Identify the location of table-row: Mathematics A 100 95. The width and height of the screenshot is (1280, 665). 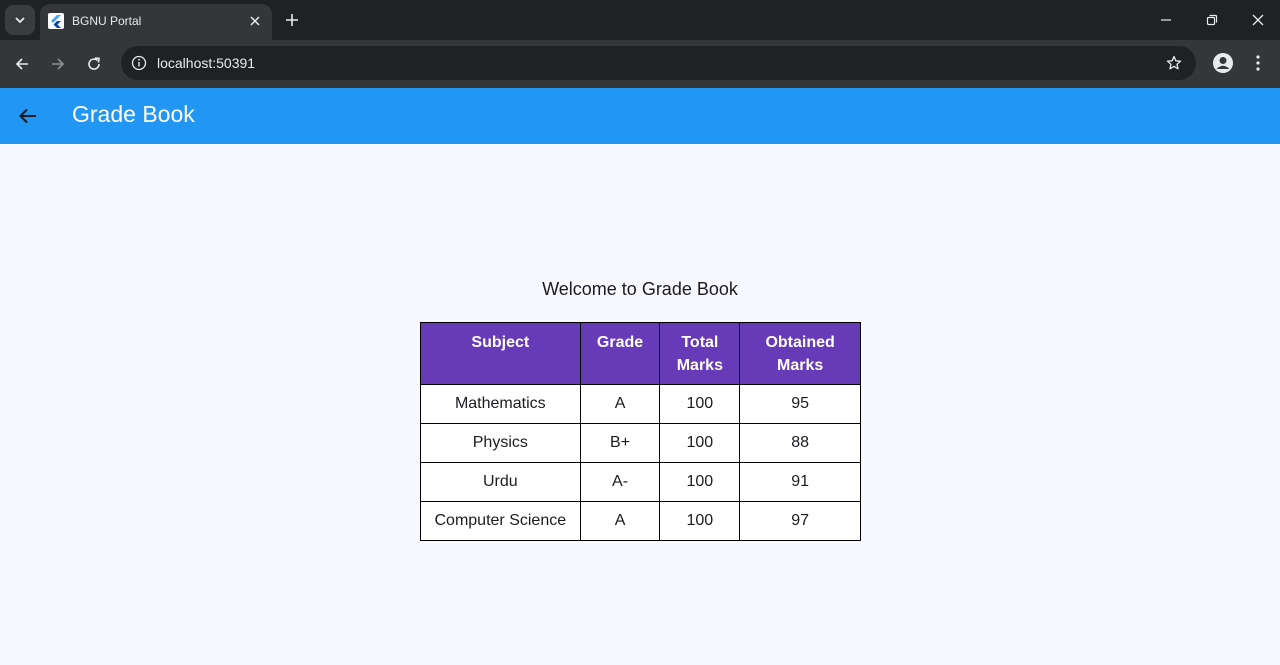
(640, 404).